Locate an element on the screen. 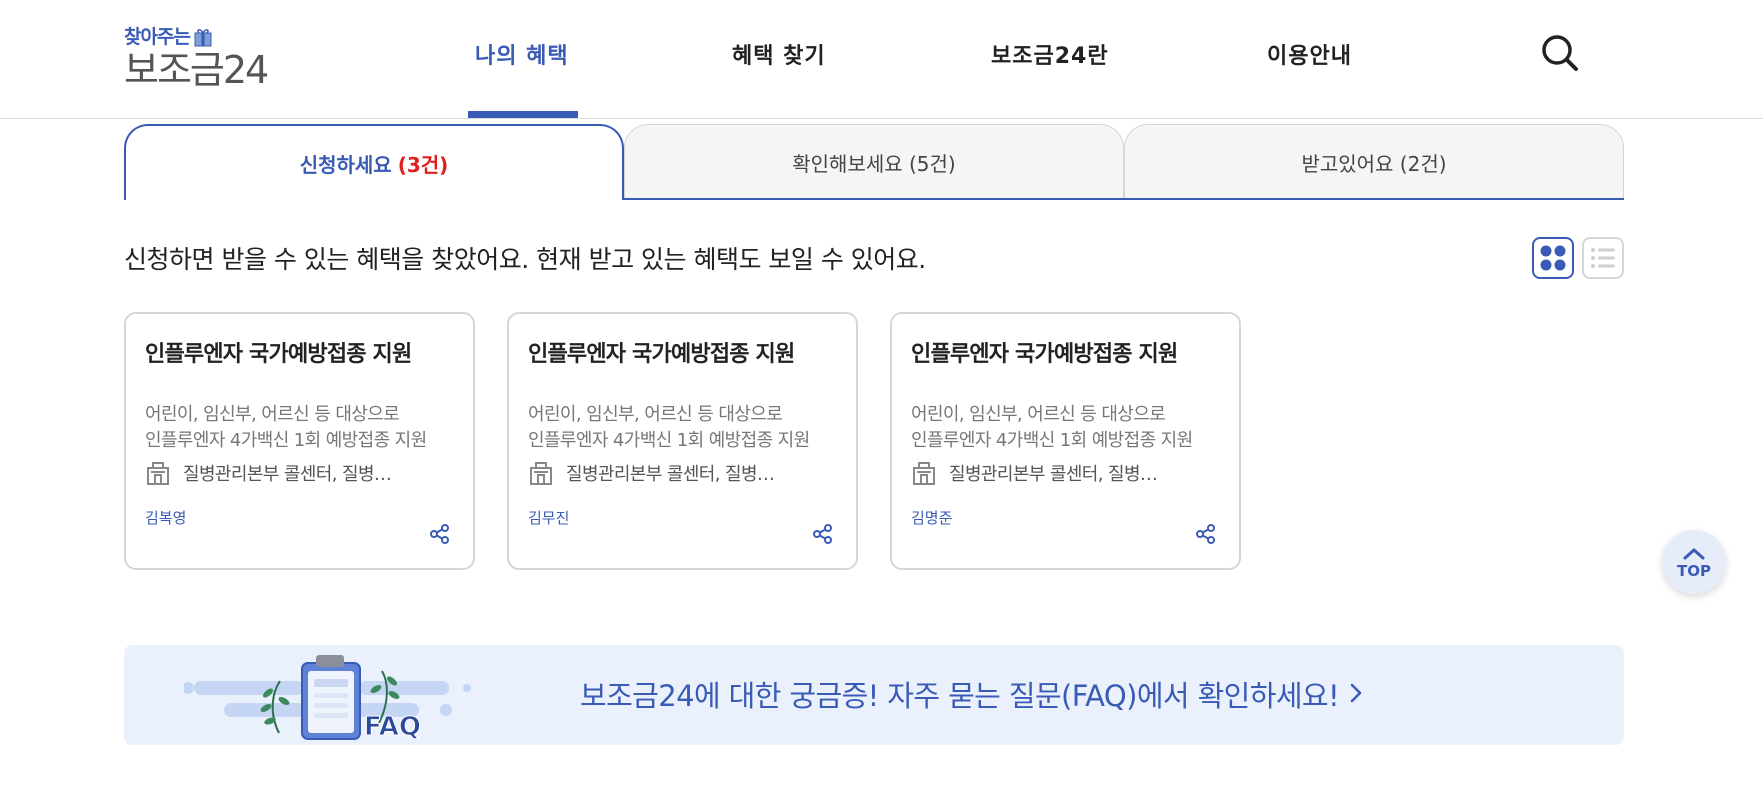  faq-illustration-text: FAQ is located at coordinates (392, 727).